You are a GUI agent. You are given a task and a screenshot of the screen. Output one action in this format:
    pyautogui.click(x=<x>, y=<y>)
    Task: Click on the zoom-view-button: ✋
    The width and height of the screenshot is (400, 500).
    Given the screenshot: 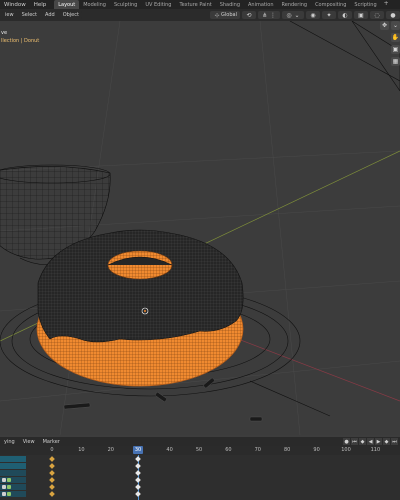 What is the action you would take?
    pyautogui.click(x=395, y=37)
    